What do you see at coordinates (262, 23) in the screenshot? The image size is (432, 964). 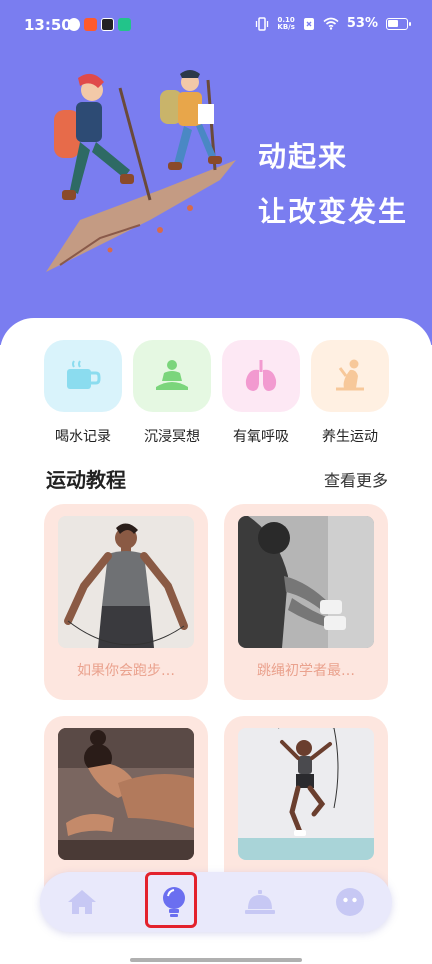 I see `vibrate-icon` at bounding box center [262, 23].